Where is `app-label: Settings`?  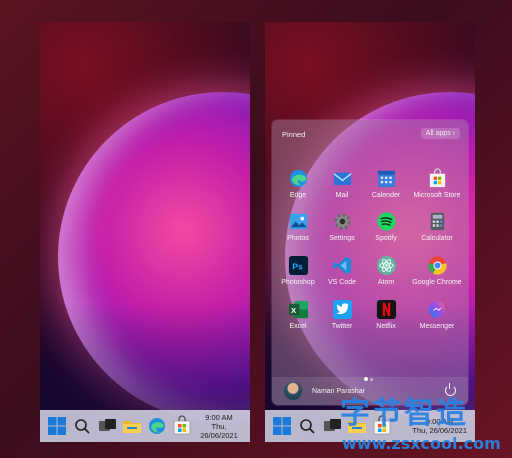 app-label: Settings is located at coordinates (342, 238).